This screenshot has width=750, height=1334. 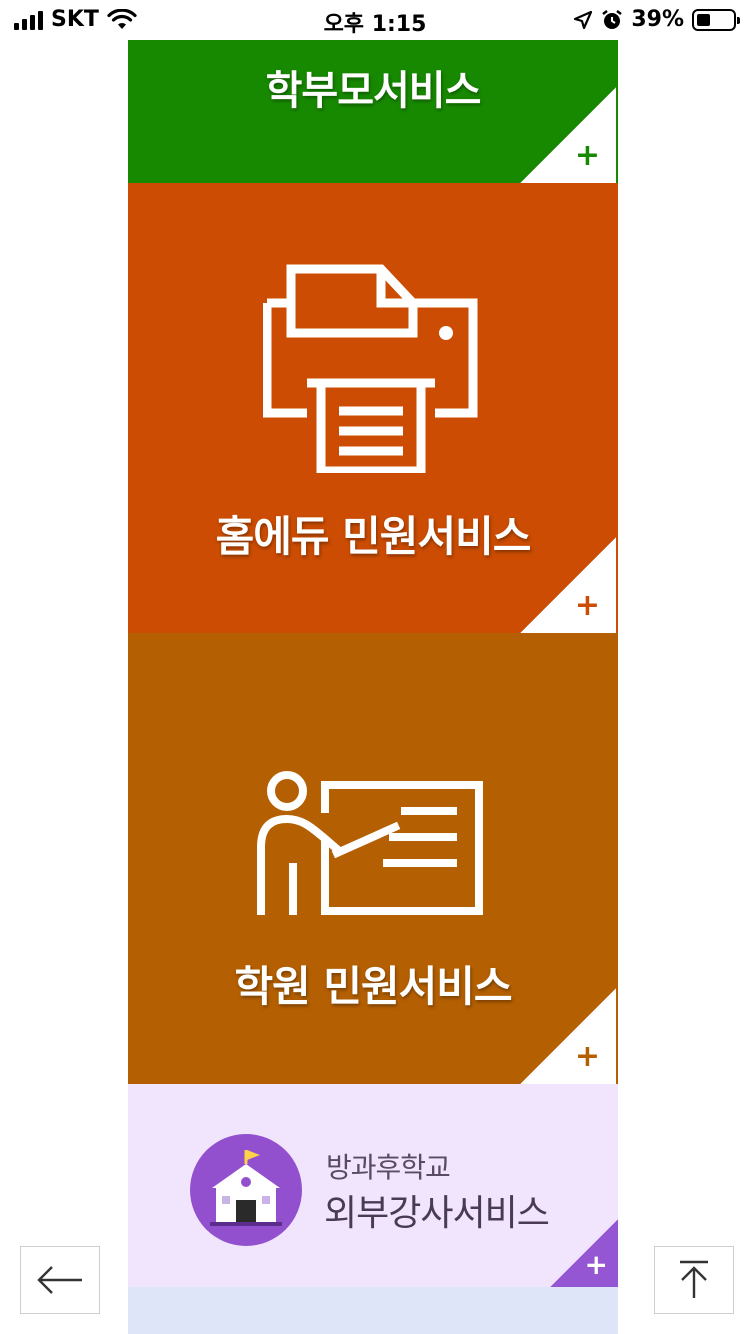 I want to click on battery-icon, so click(x=716, y=19).